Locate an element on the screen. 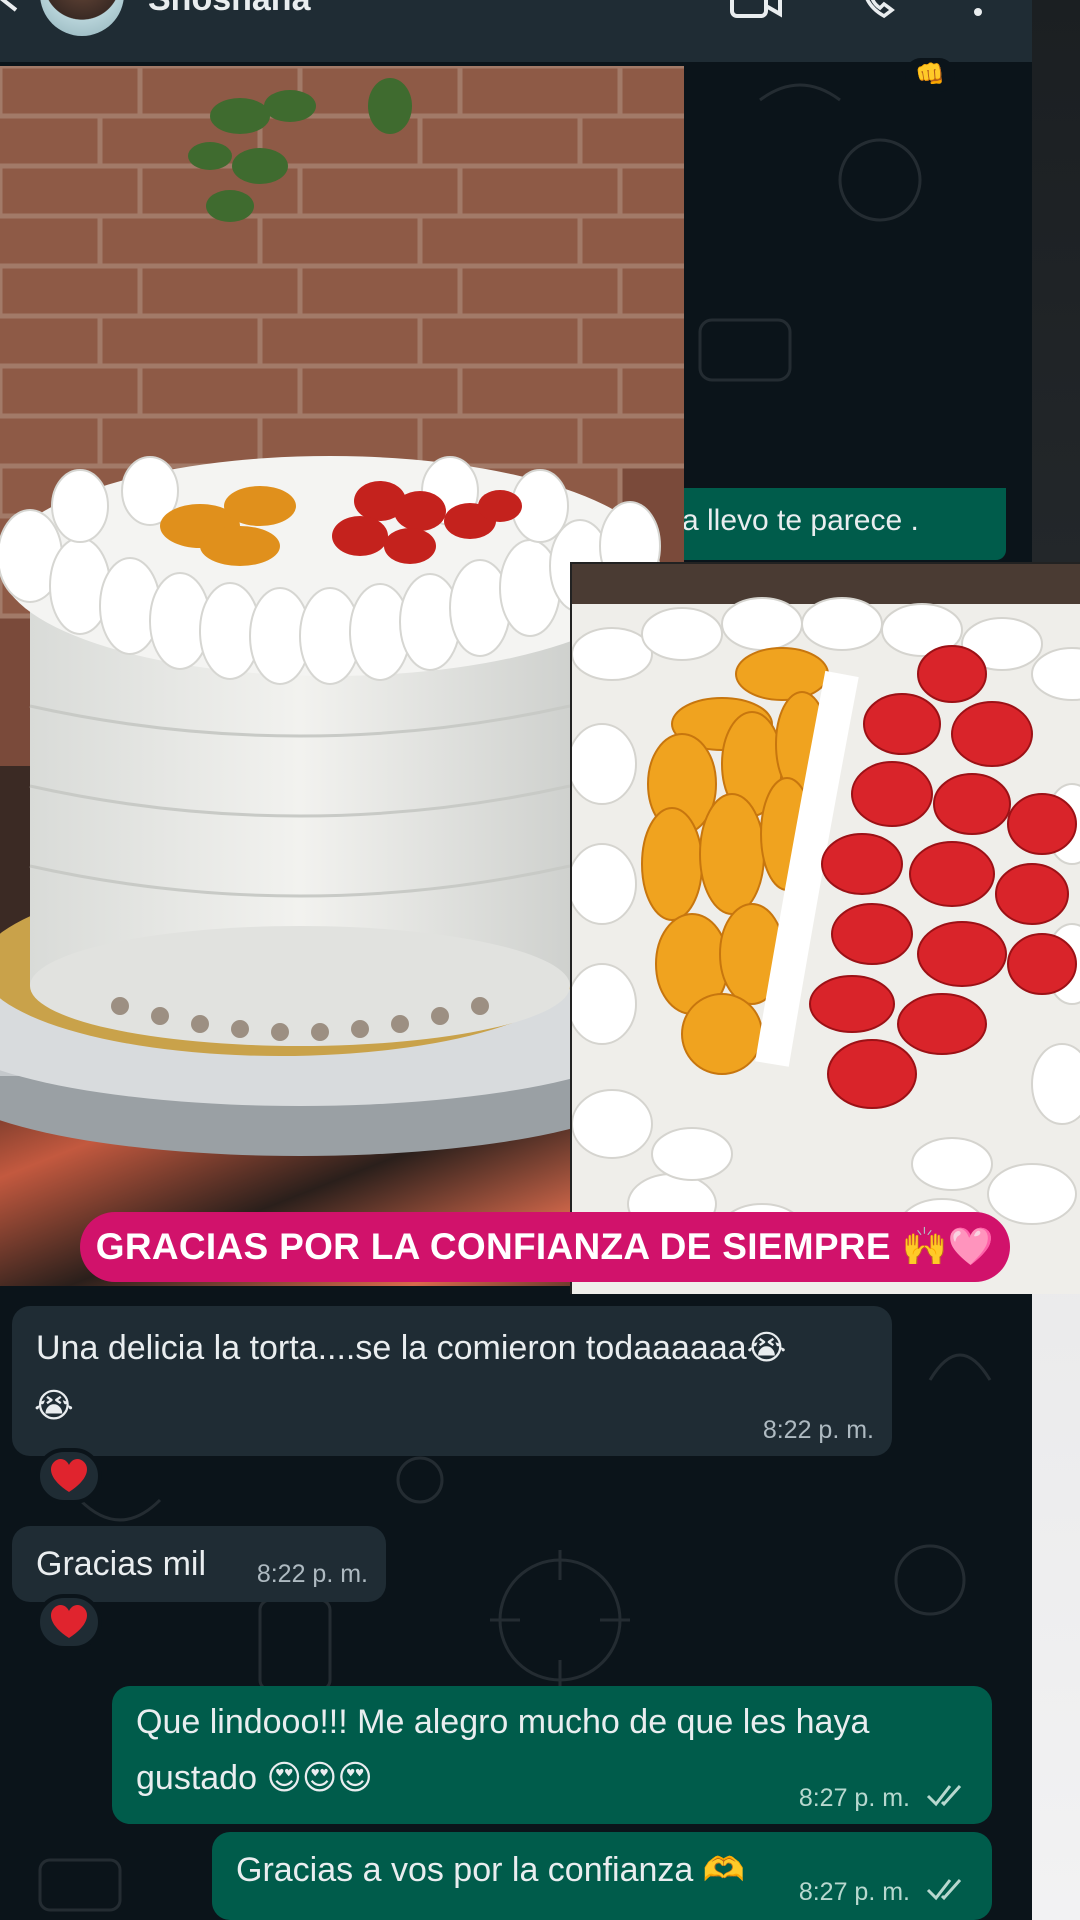 This screenshot has width=1080, height=1920. avatar is located at coordinates (82, 18).